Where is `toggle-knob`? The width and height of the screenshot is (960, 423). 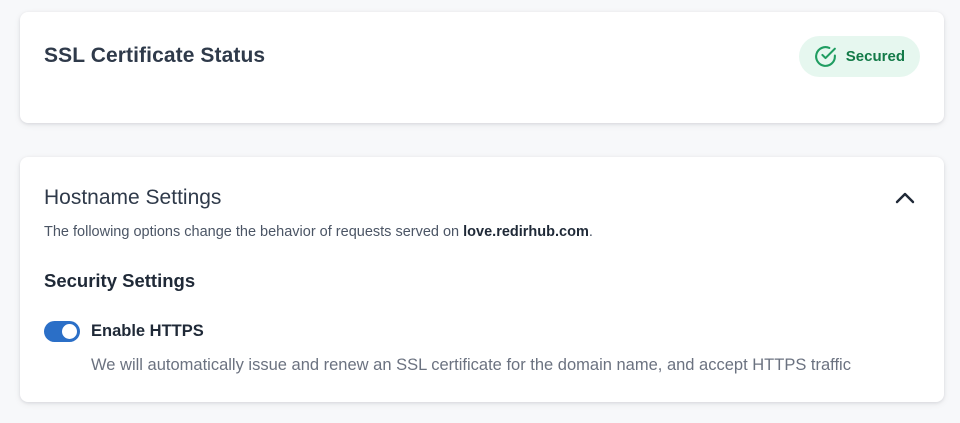
toggle-knob is located at coordinates (69, 331).